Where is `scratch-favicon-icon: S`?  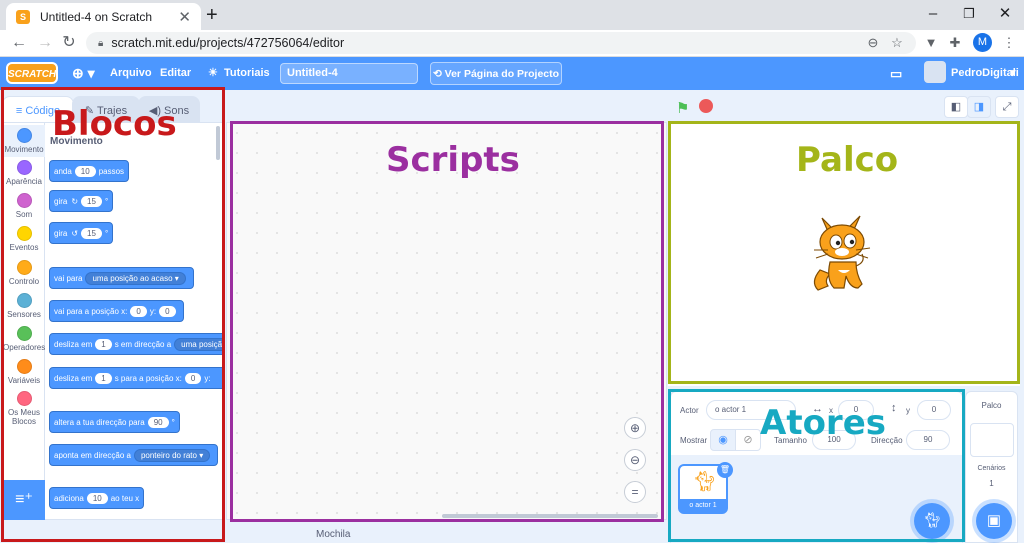
scratch-favicon-icon: S is located at coordinates (23, 16).